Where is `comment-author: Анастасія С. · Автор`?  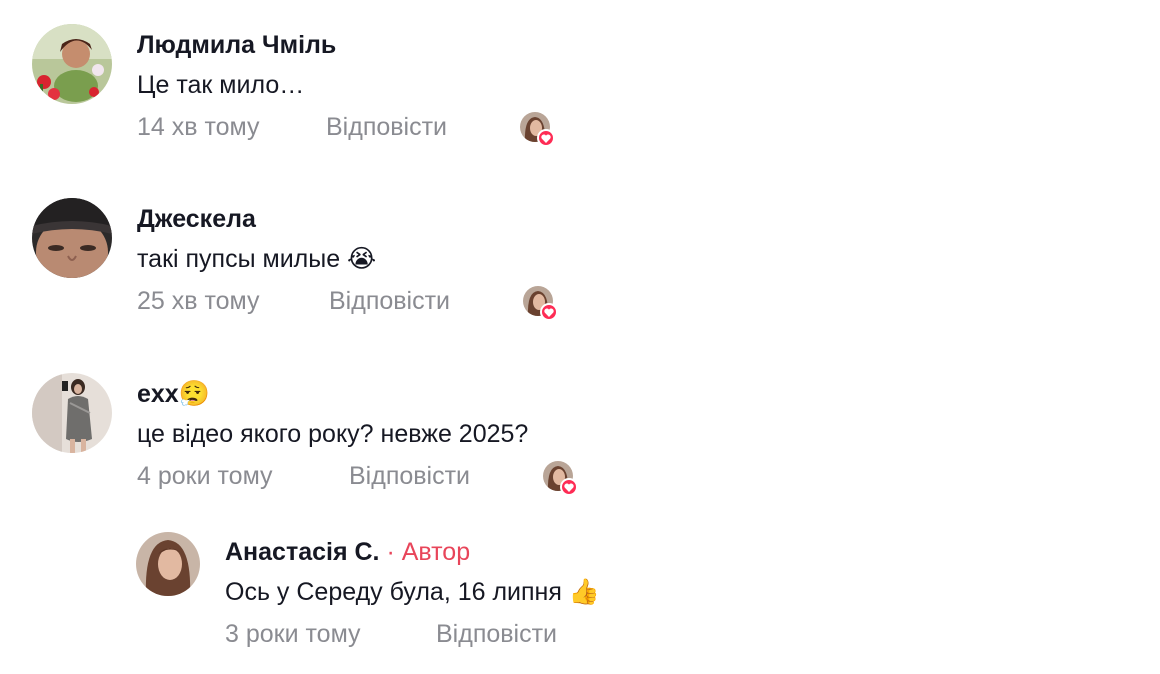 comment-author: Анастасія С. · Автор is located at coordinates (347, 552).